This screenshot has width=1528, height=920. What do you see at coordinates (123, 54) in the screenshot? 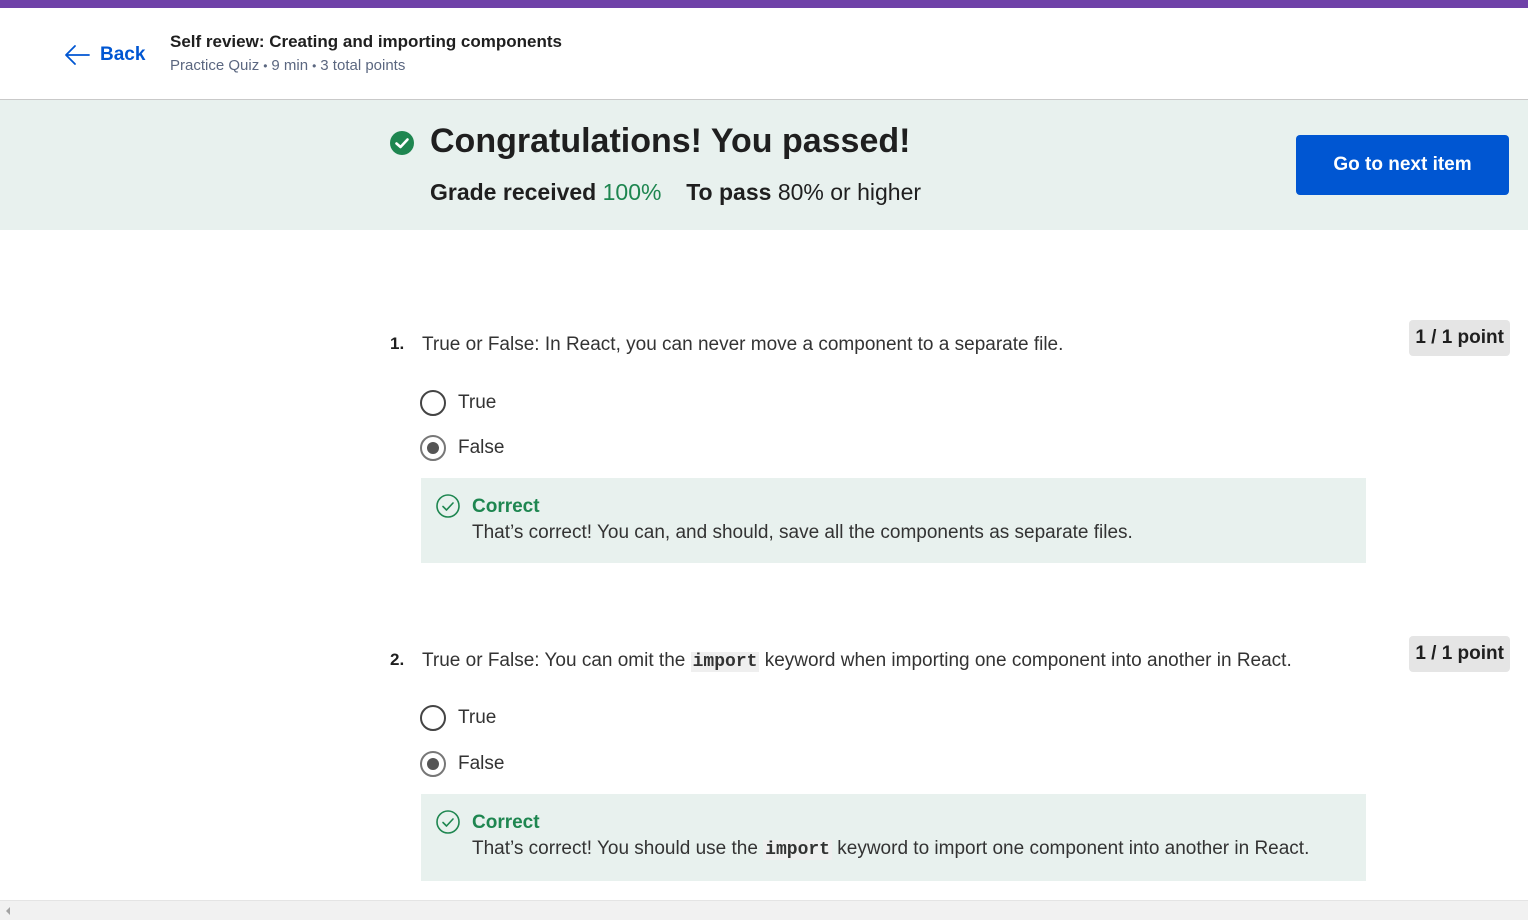
I see `back-label: Back` at bounding box center [123, 54].